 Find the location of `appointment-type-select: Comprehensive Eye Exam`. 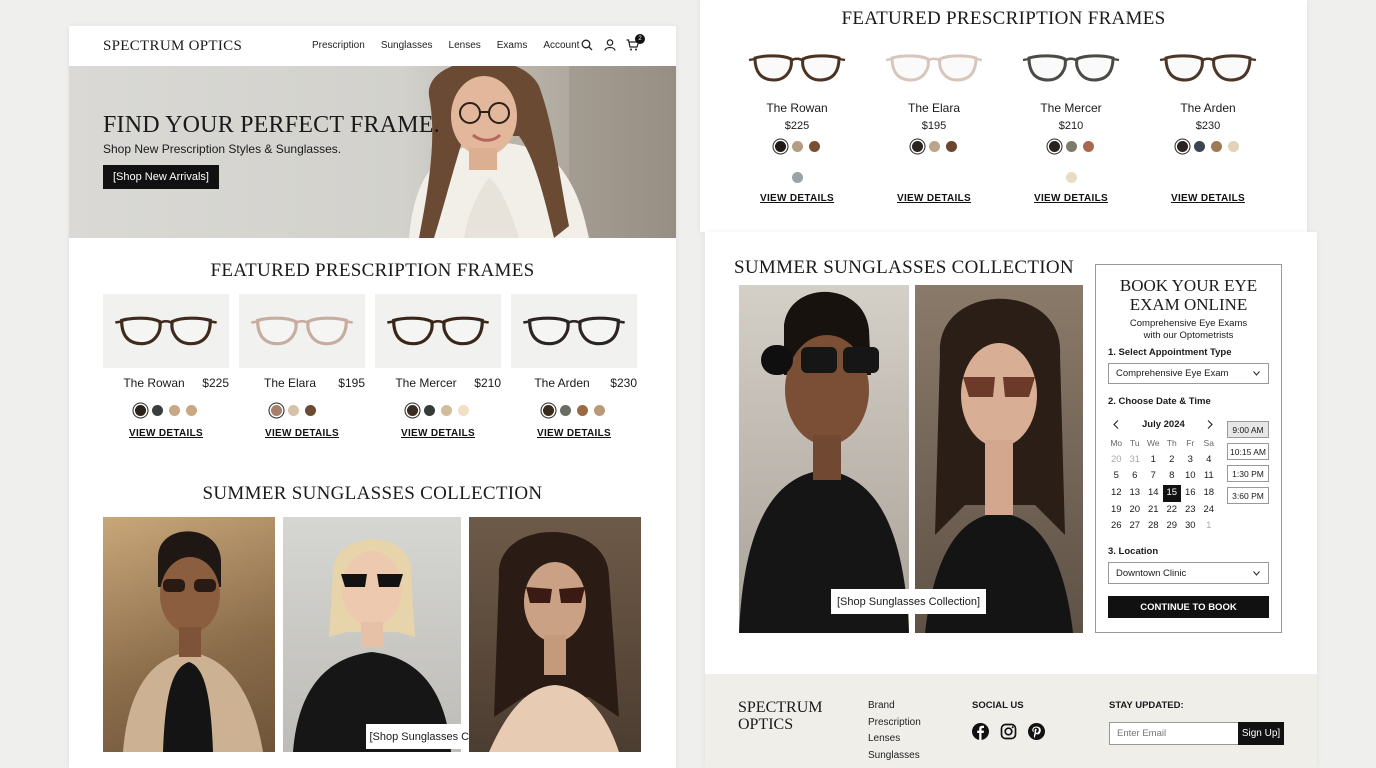

appointment-type-select: Comprehensive Eye Exam is located at coordinates (1188, 373).